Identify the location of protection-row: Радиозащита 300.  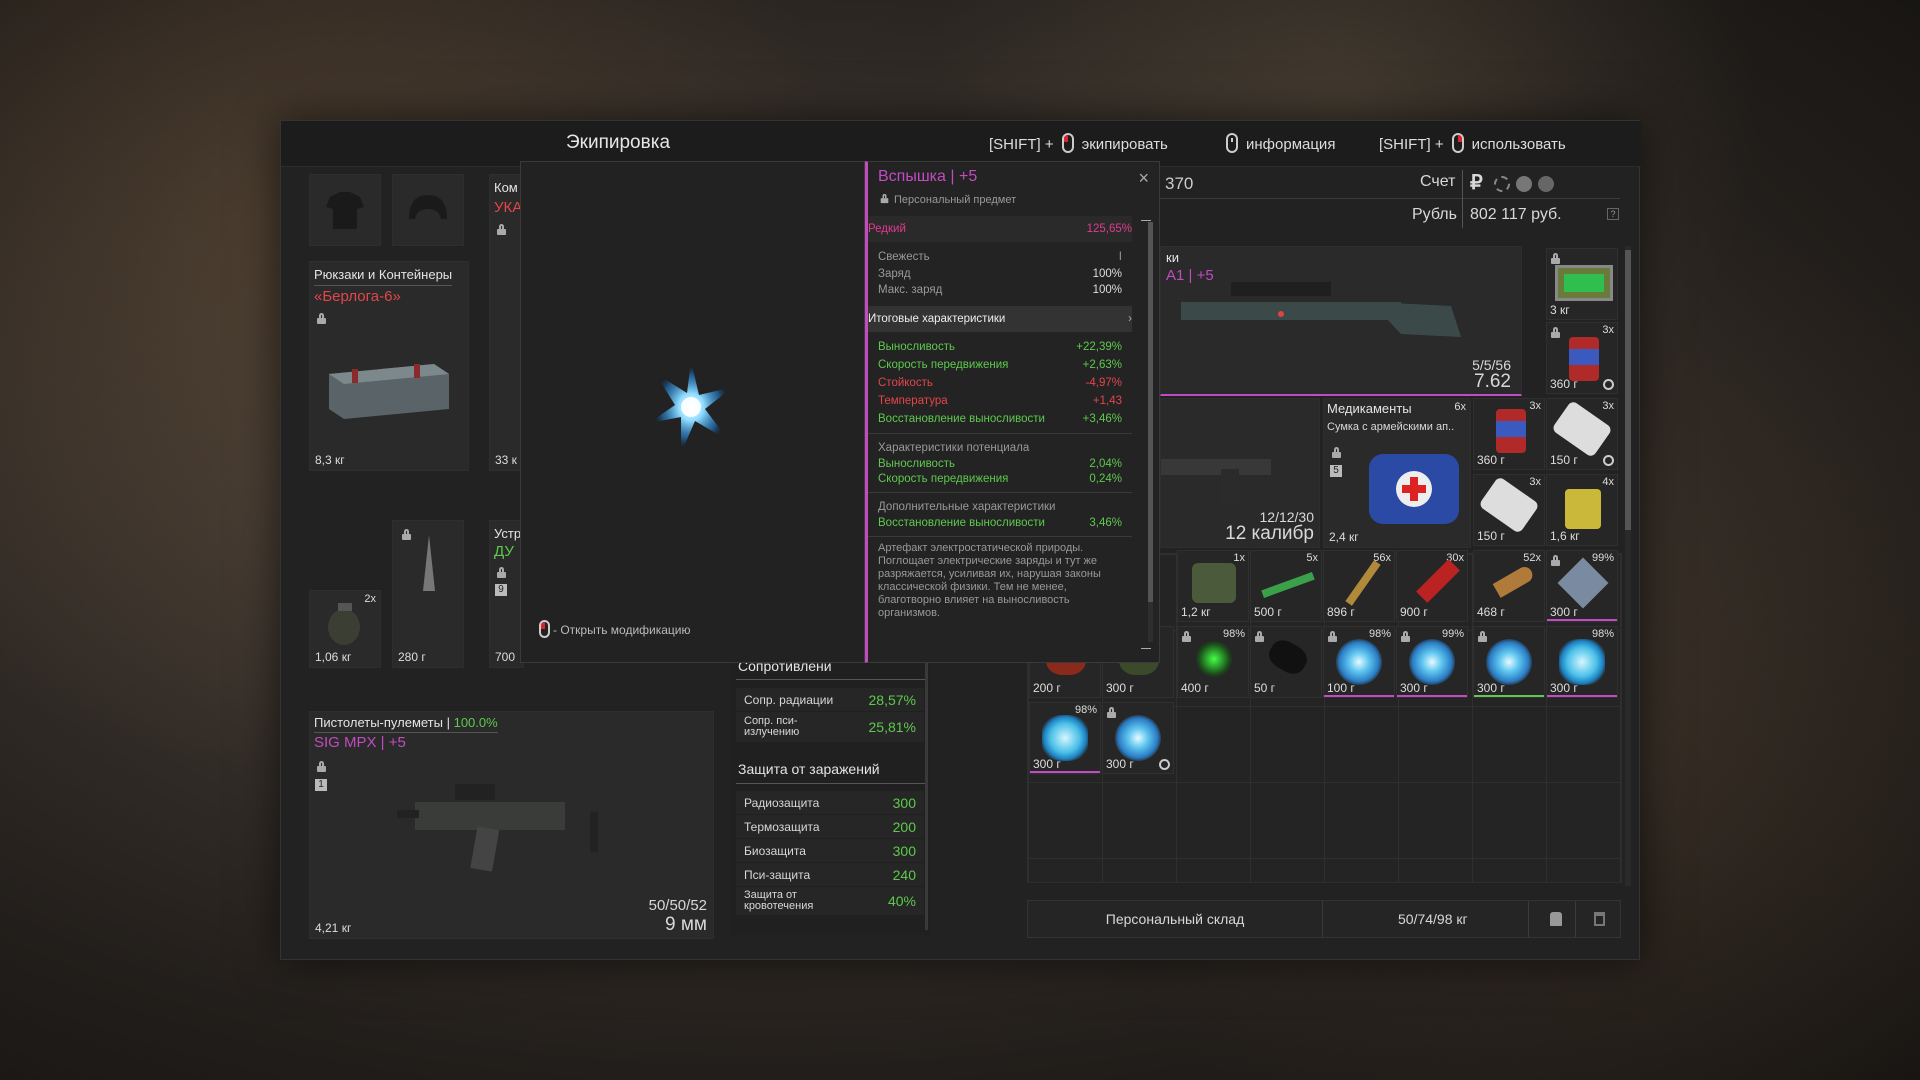
(830, 802).